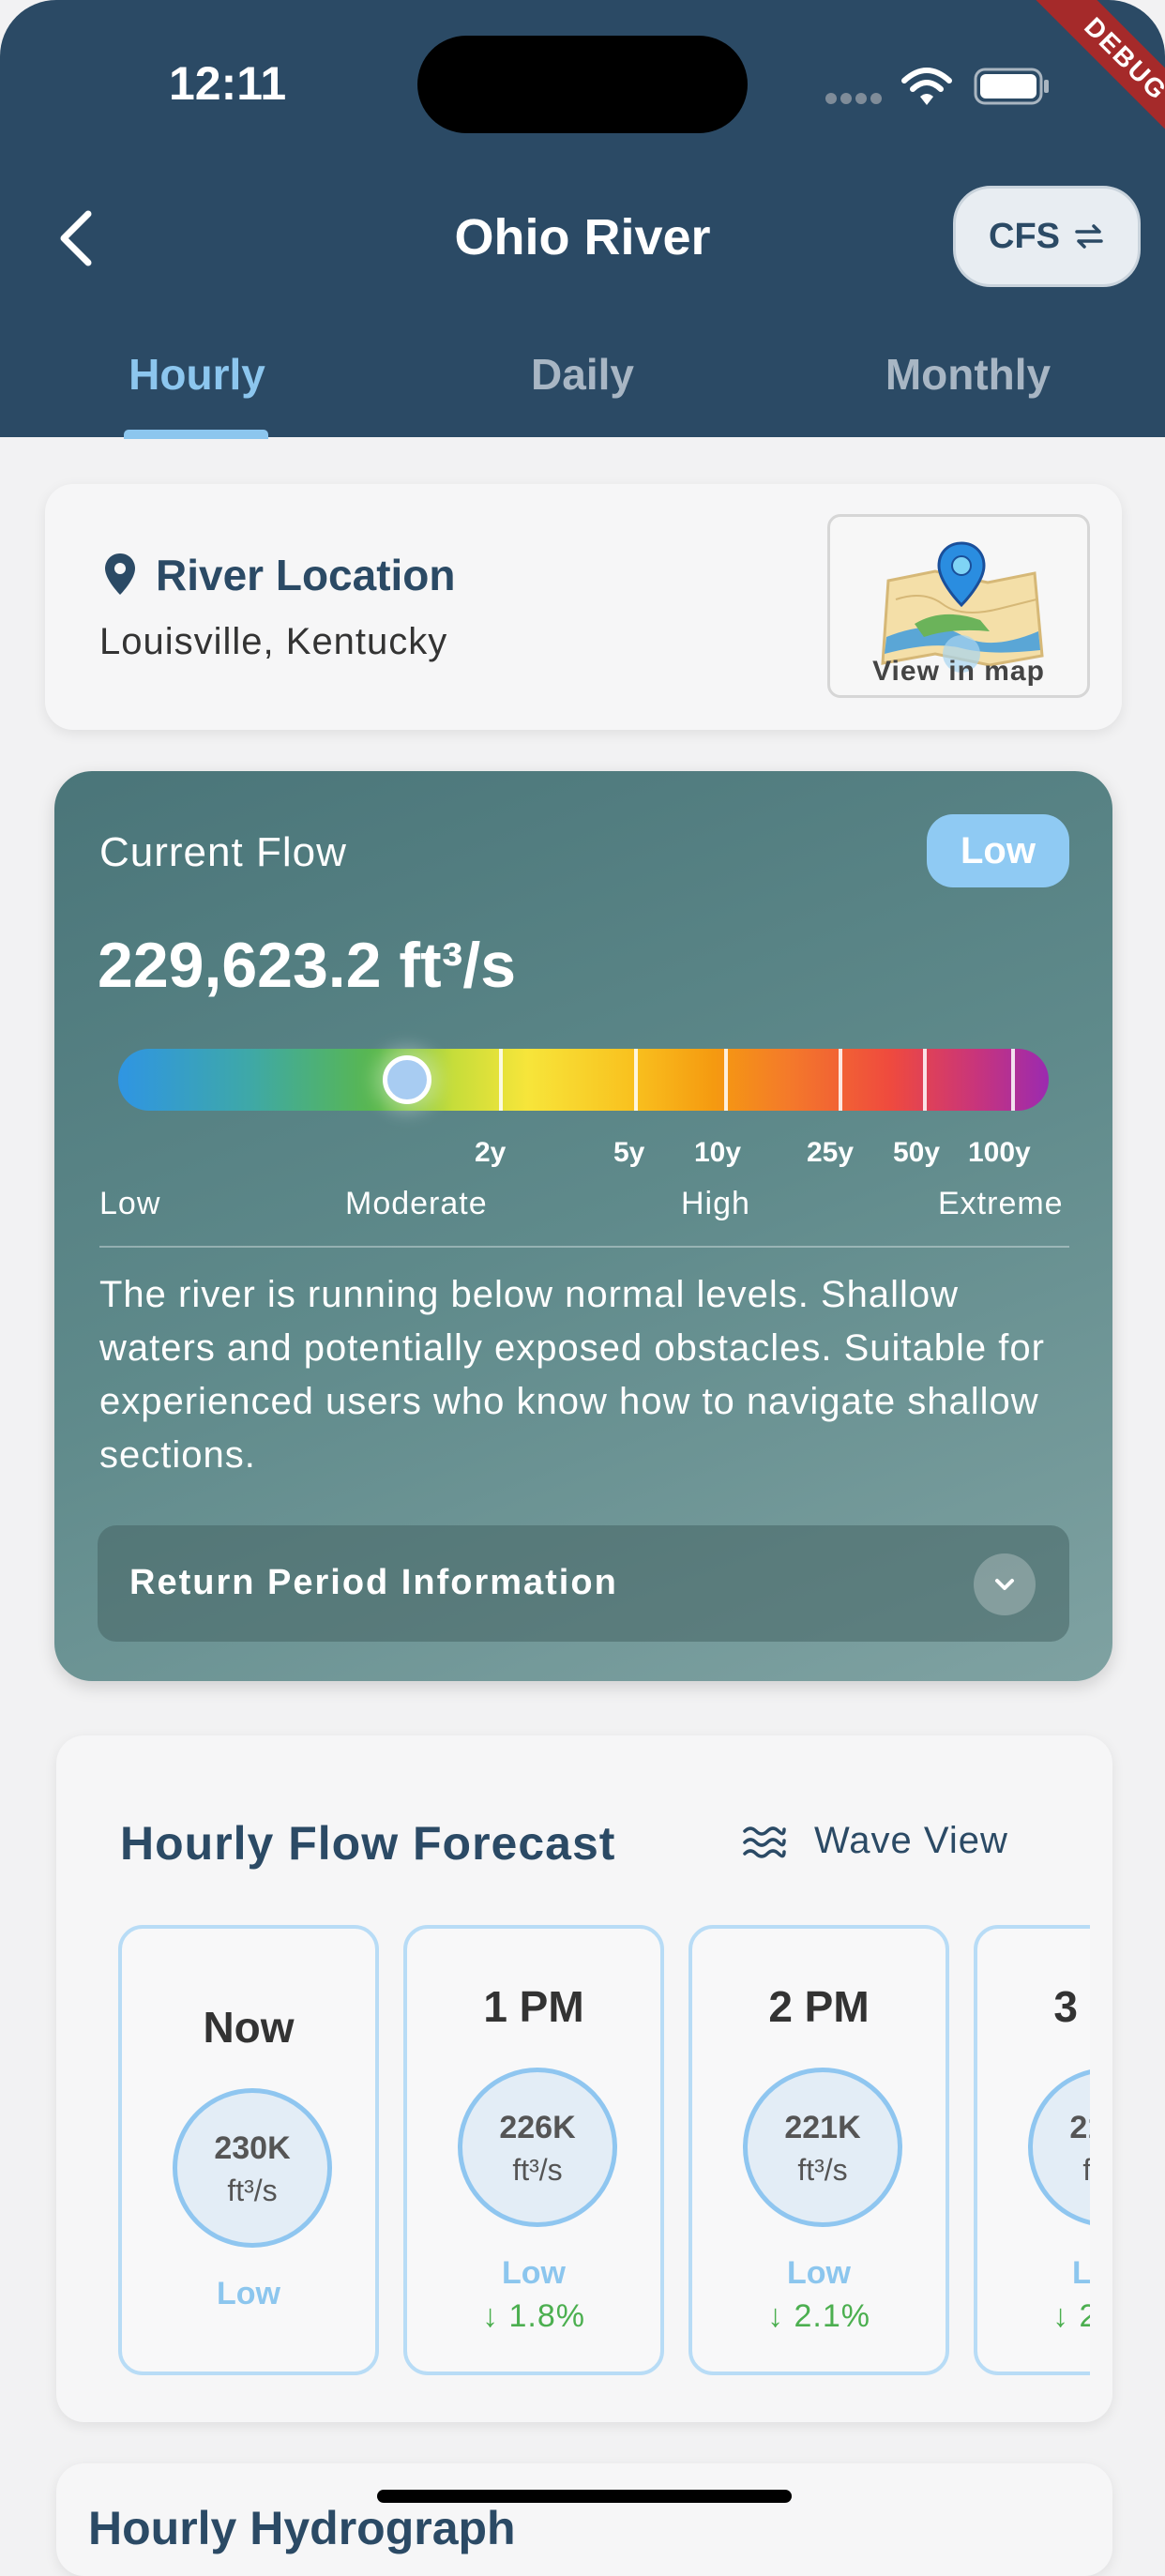 This screenshot has height=2576, width=1165. I want to click on flow-severity-scale, so click(584, 1080).